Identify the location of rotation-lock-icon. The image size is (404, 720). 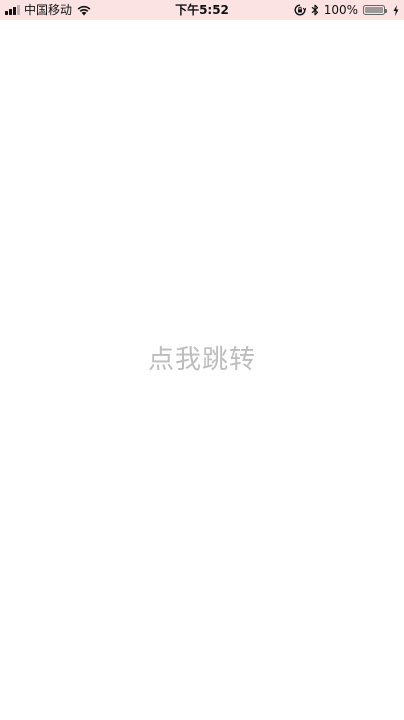
(300, 10).